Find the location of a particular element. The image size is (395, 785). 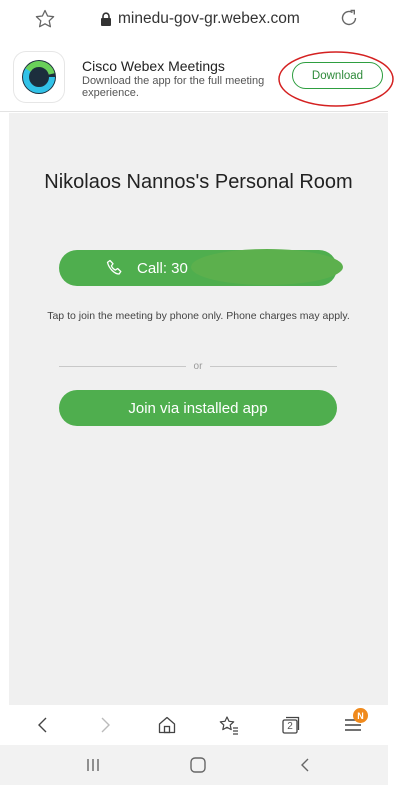

menu-icon: N is located at coordinates (355, 722).